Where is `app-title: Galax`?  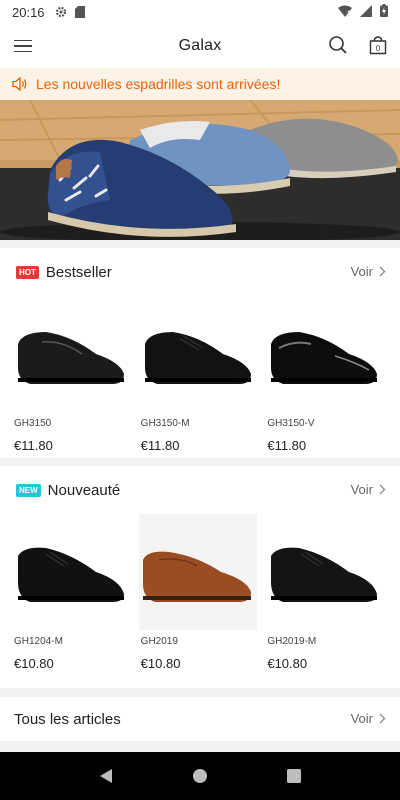
app-title: Galax is located at coordinates (200, 45).